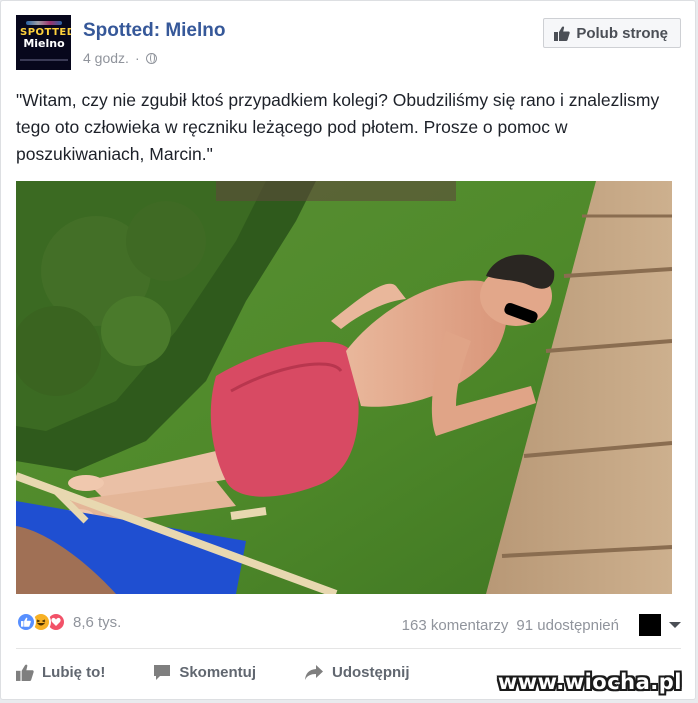 The height and width of the screenshot is (703, 698). Describe the element at coordinates (218, 672) in the screenshot. I see `comment-label: Skomentuj` at that location.